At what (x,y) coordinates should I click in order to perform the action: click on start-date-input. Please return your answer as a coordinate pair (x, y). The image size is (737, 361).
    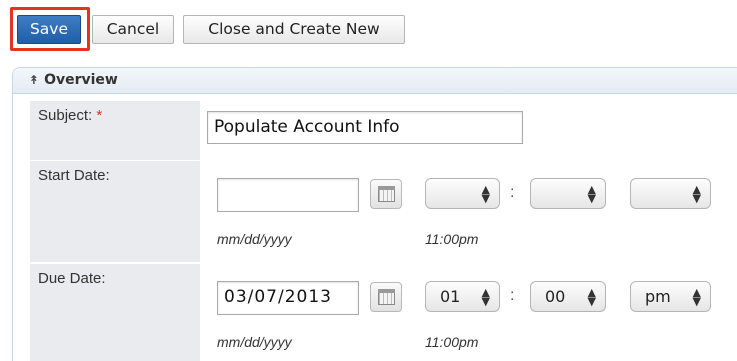
    Looking at the image, I should click on (288, 195).